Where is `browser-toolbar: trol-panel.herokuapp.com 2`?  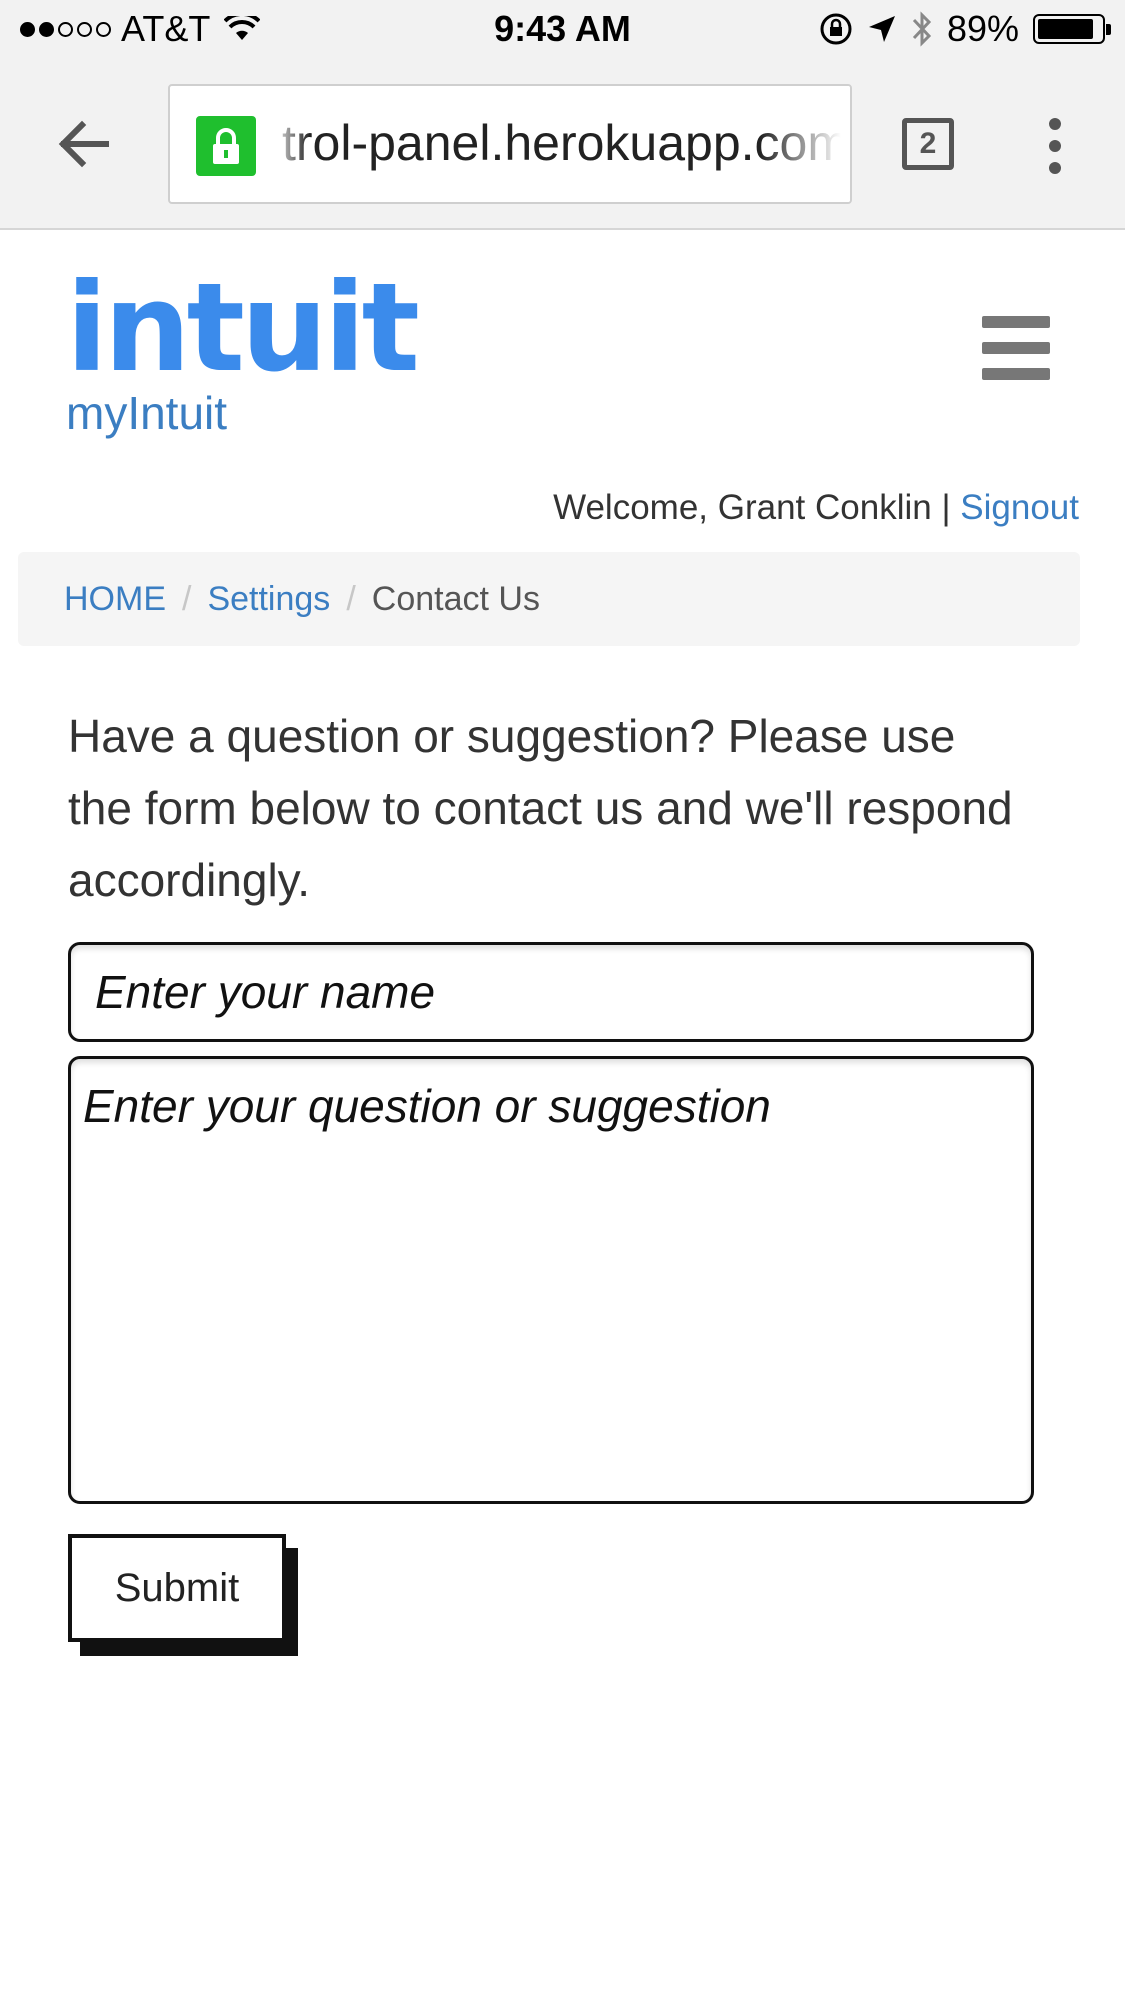 browser-toolbar: trol-panel.herokuapp.com 2 is located at coordinates (562, 145).